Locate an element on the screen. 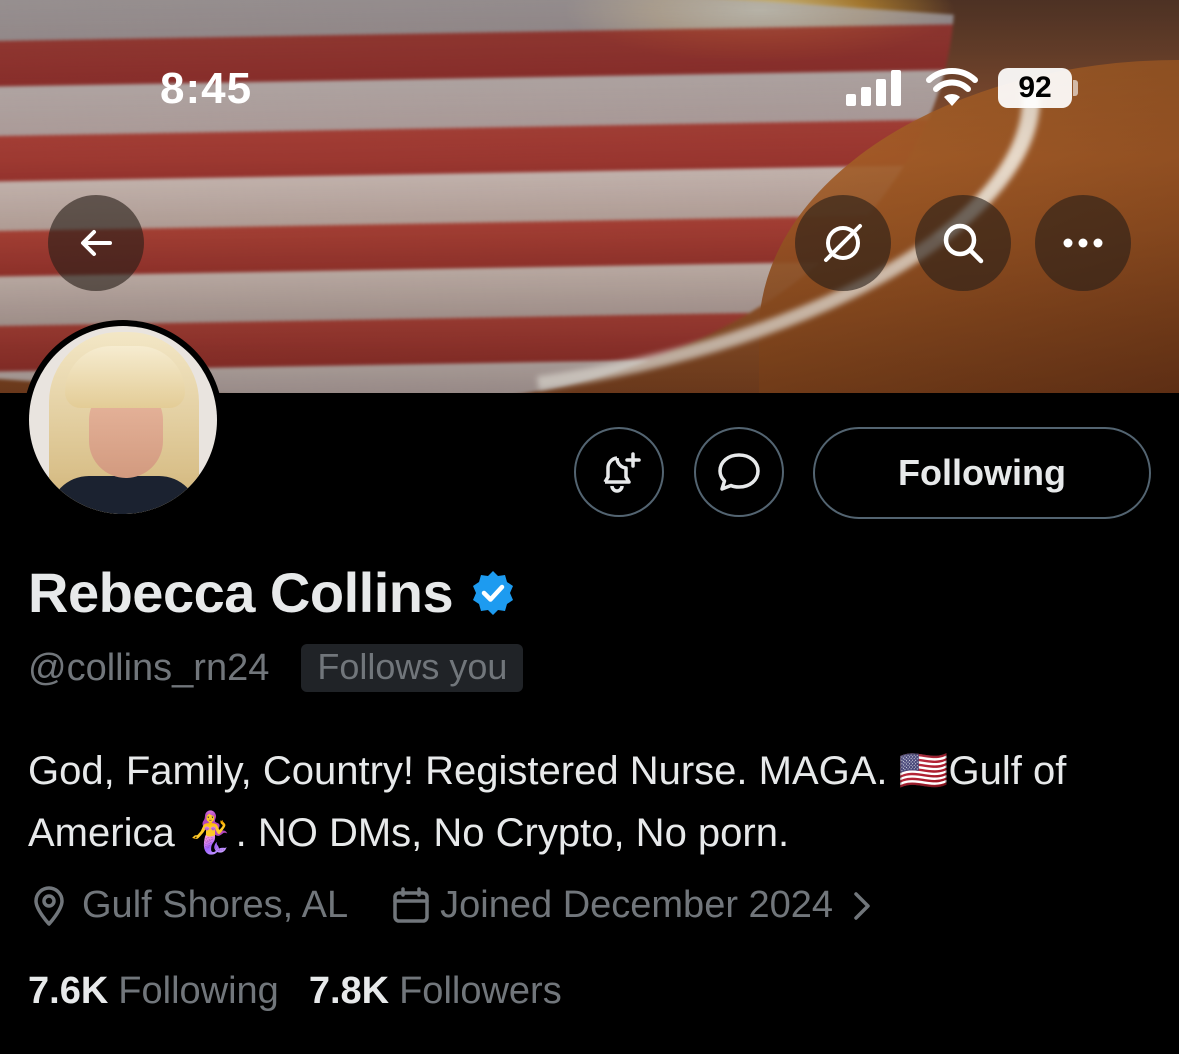 The width and height of the screenshot is (1179, 1054). bell-plus-icon is located at coordinates (622, 472).